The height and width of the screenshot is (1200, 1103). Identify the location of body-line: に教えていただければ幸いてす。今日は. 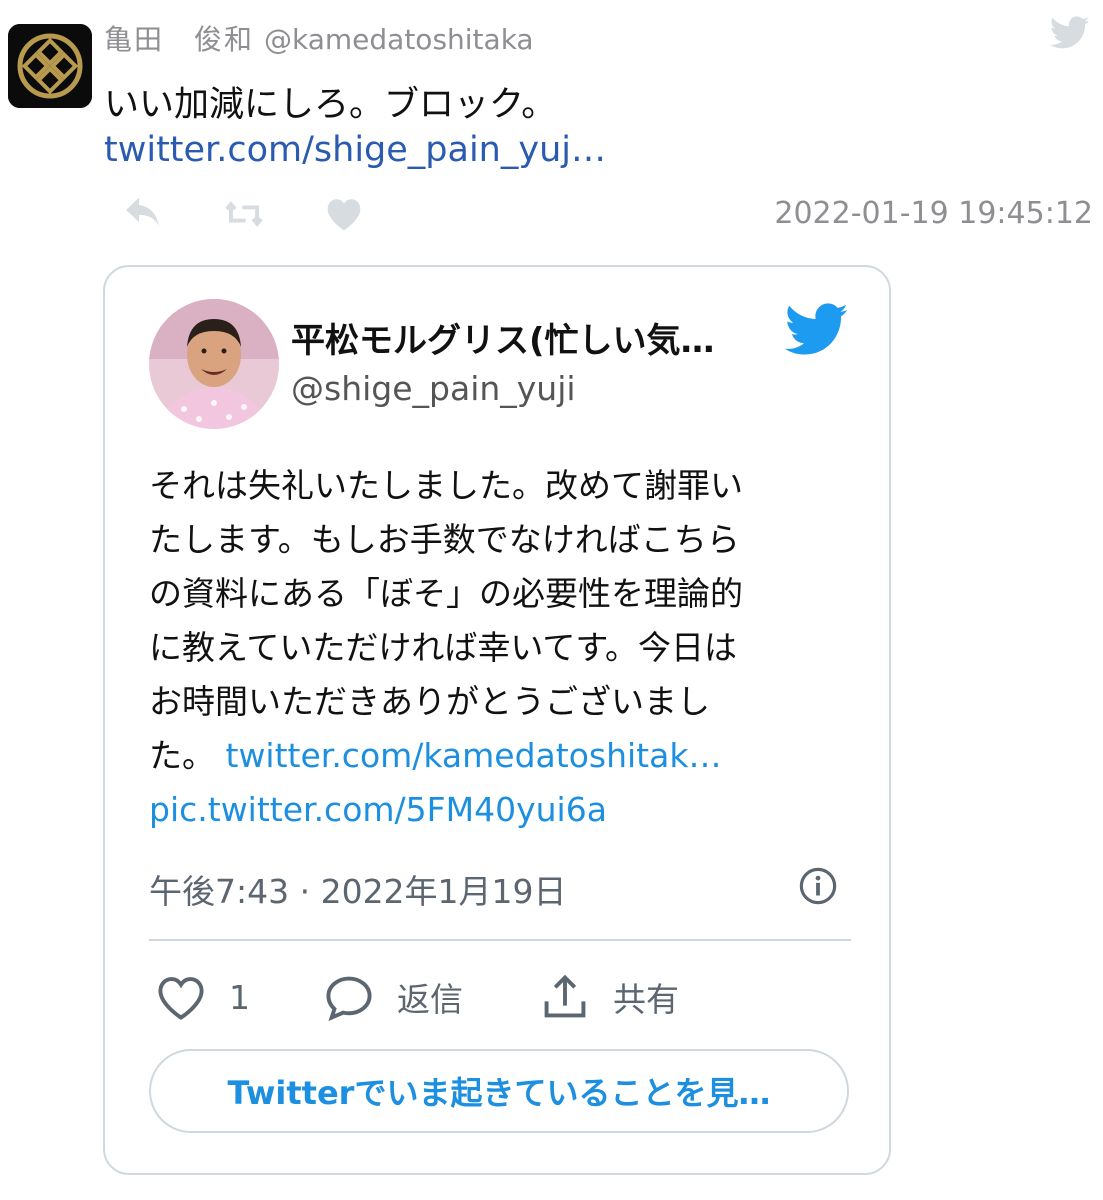
(443, 647).